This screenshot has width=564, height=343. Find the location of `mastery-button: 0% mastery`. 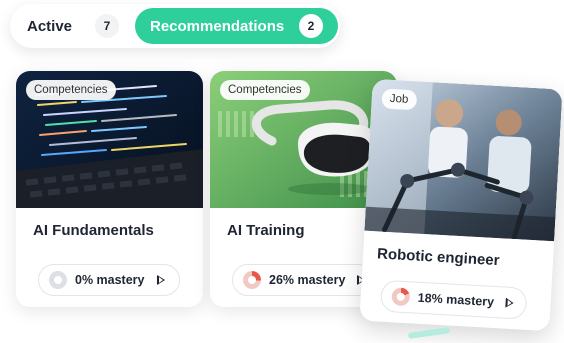

mastery-button: 0% mastery is located at coordinates (109, 280).